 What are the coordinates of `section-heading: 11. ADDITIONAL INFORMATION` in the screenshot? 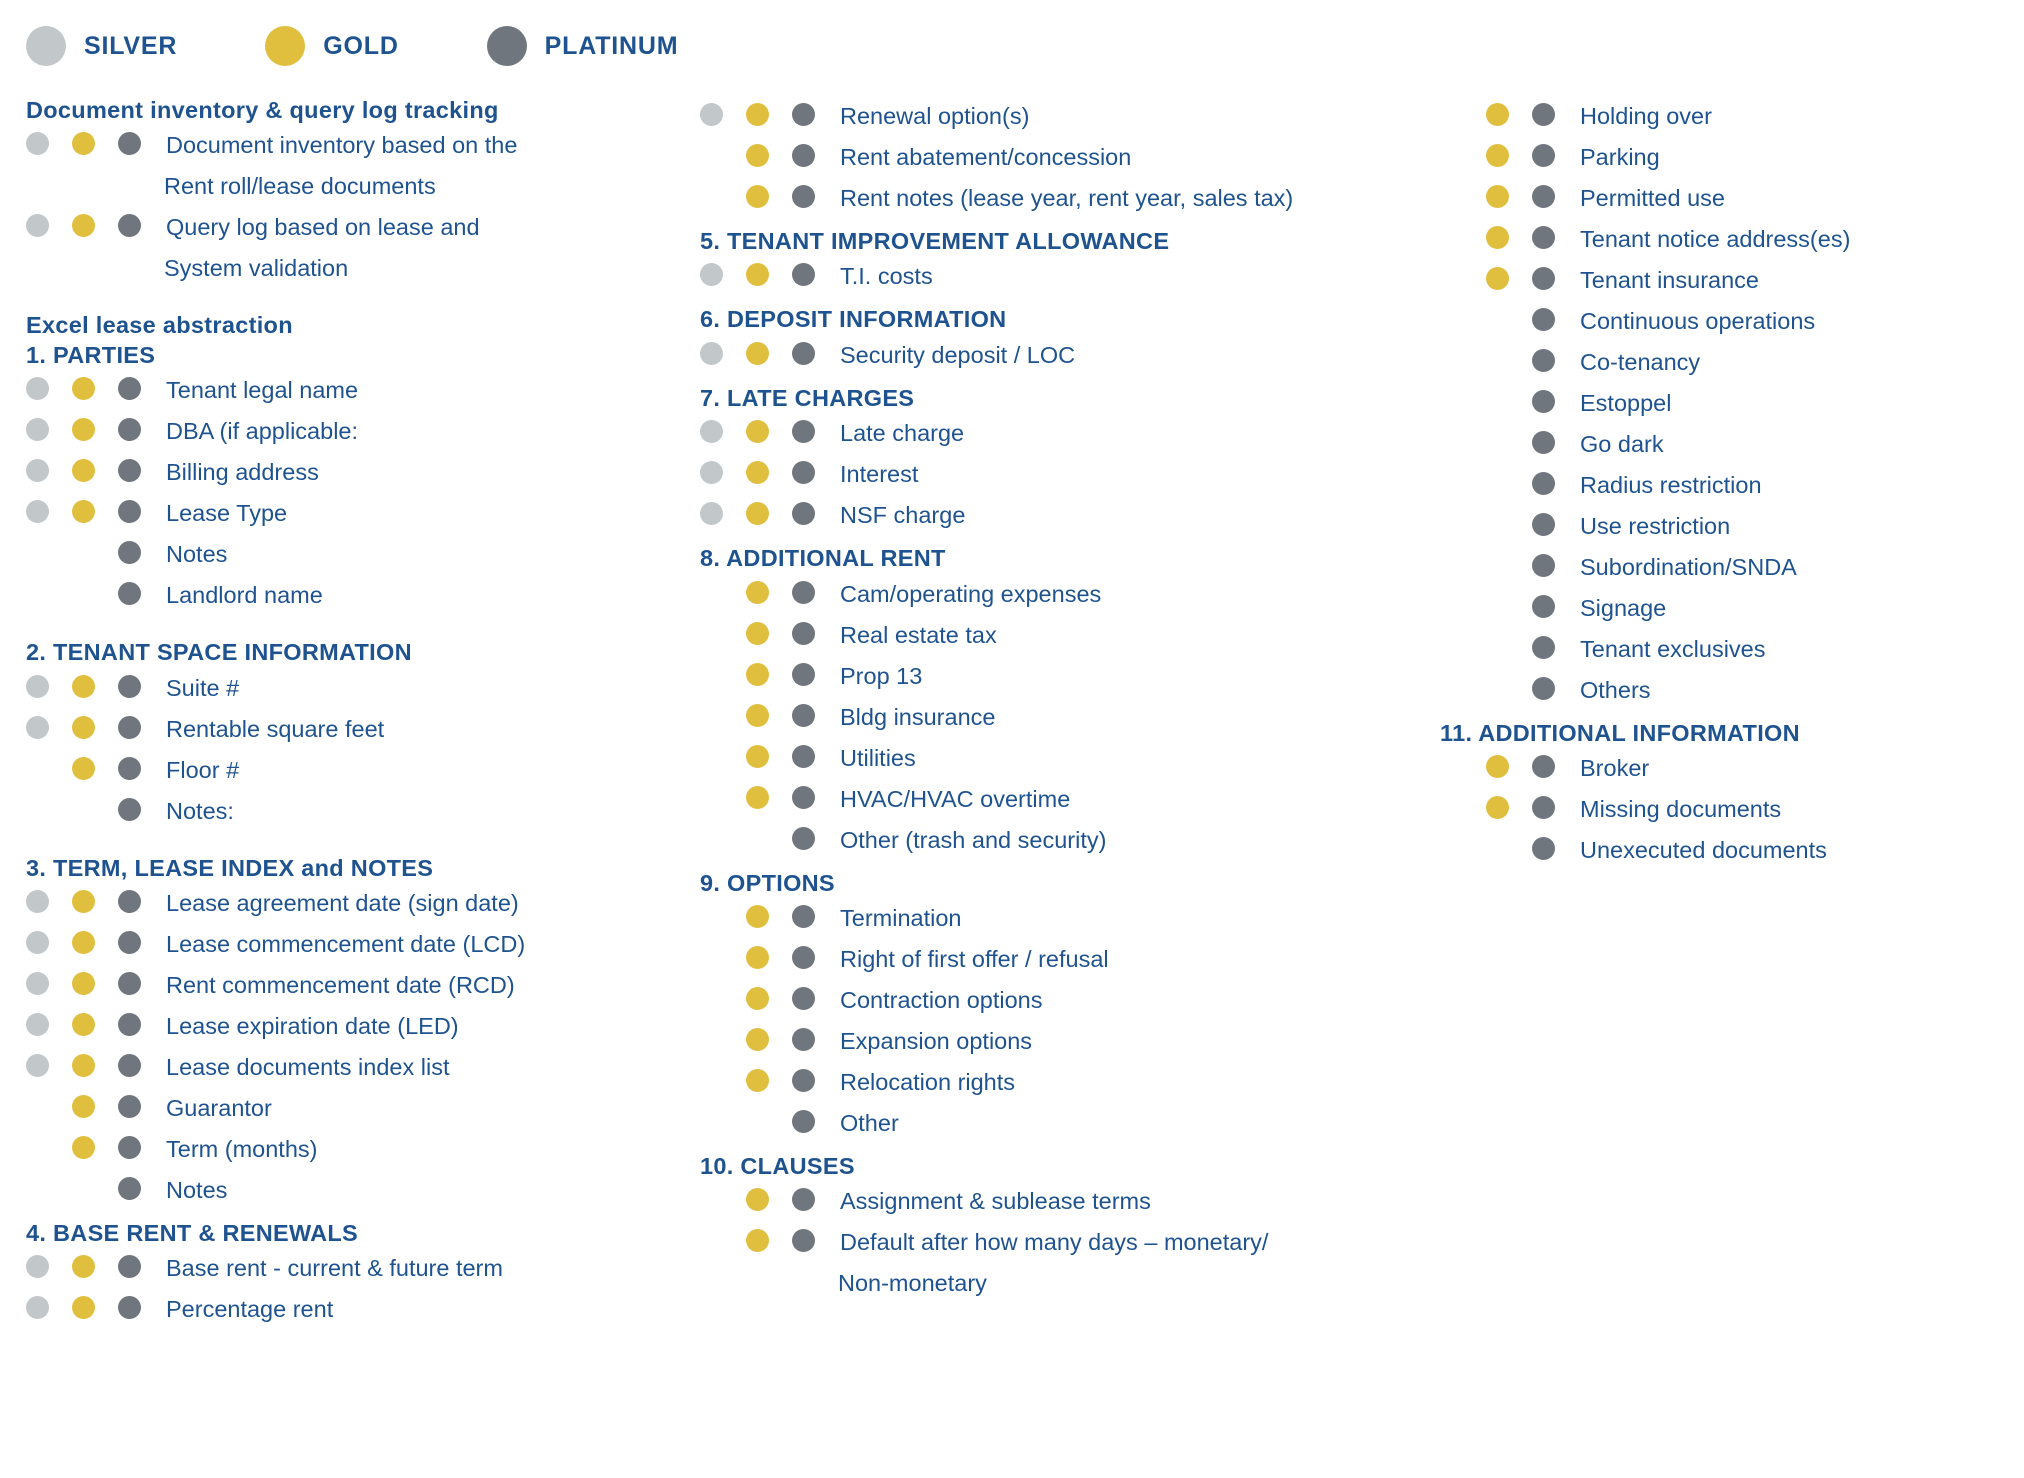 It's located at (1620, 733).